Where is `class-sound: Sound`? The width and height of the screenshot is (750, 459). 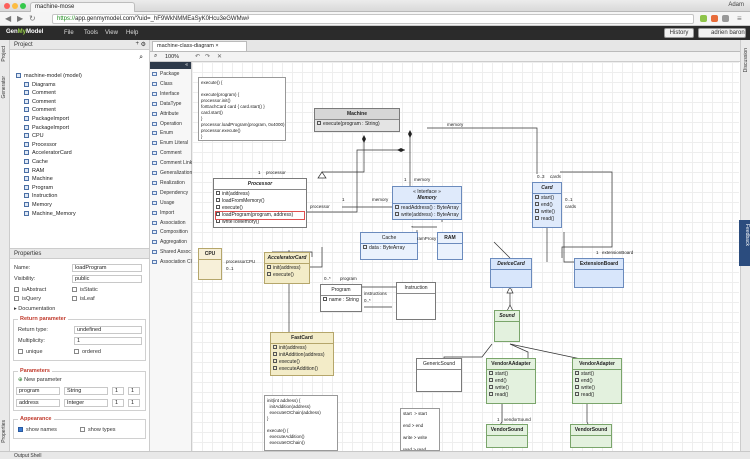 class-sound: Sound is located at coordinates (507, 326).